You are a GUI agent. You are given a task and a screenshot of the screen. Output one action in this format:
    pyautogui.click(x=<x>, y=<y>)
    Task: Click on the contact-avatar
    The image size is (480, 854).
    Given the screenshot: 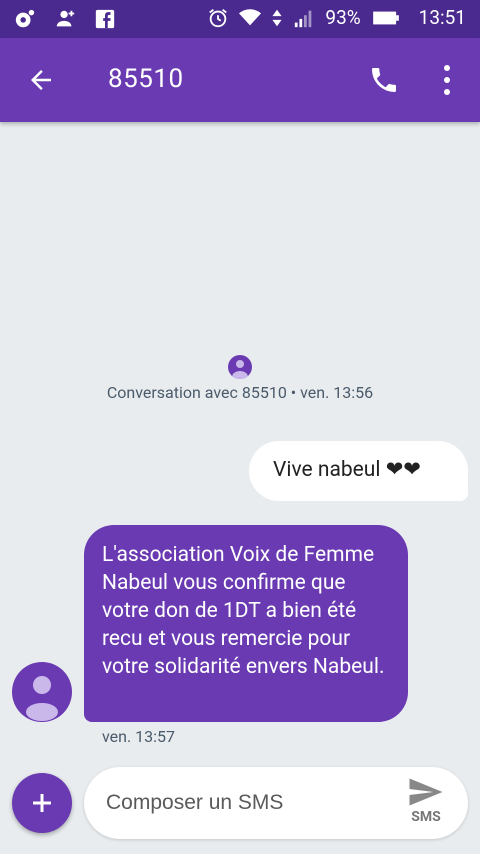 What is the action you would take?
    pyautogui.click(x=42, y=692)
    